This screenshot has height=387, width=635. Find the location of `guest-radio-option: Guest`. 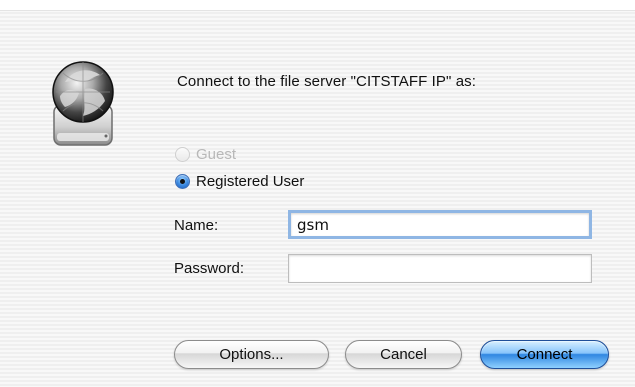

guest-radio-option: Guest is located at coordinates (205, 154).